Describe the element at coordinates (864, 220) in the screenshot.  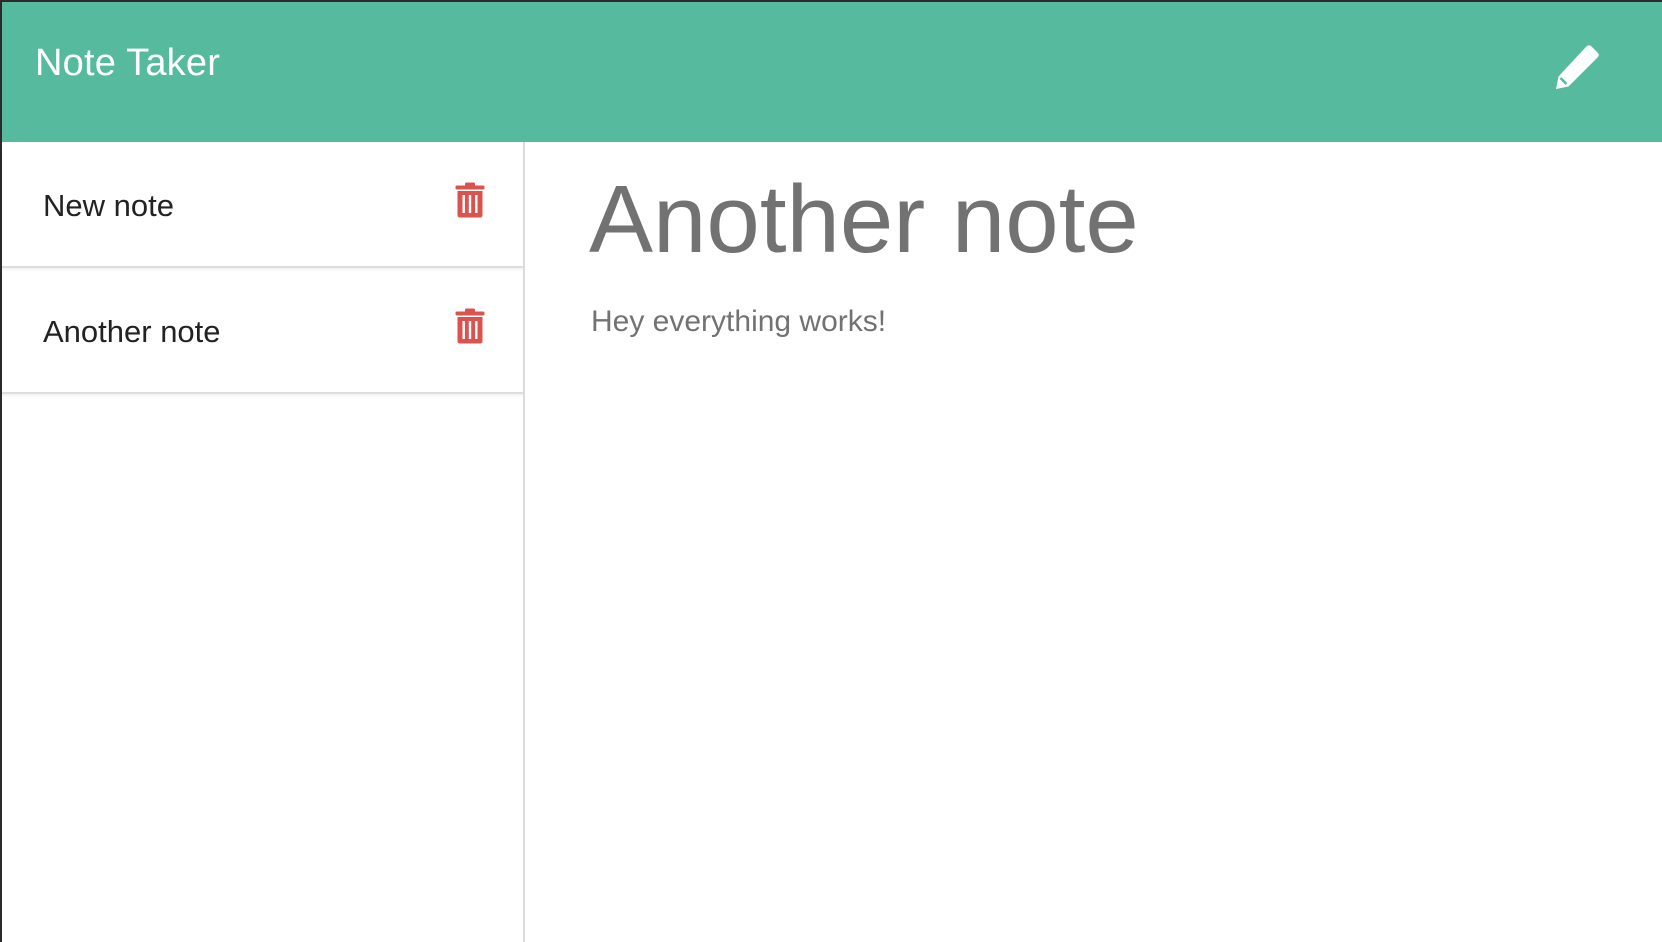
I see `note-title-input: Another note` at that location.